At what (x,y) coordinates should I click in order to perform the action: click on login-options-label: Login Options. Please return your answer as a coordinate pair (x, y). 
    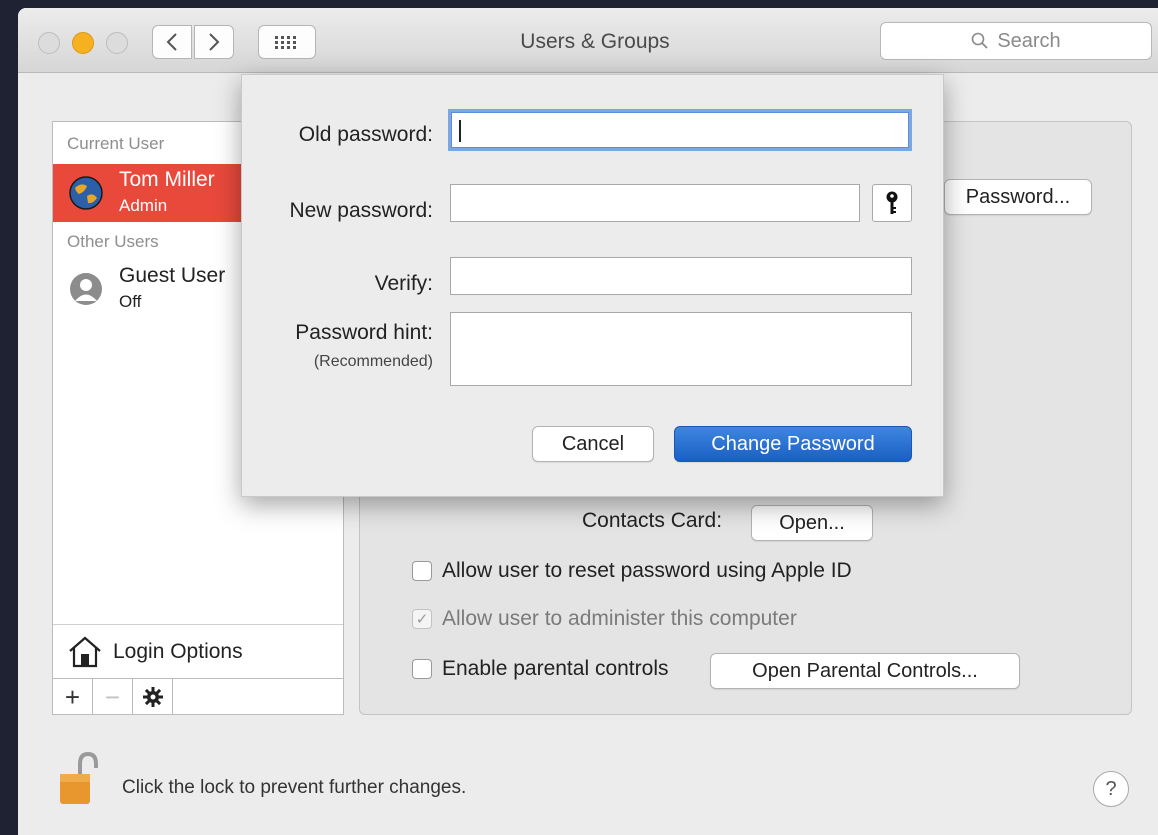
    Looking at the image, I should click on (178, 651).